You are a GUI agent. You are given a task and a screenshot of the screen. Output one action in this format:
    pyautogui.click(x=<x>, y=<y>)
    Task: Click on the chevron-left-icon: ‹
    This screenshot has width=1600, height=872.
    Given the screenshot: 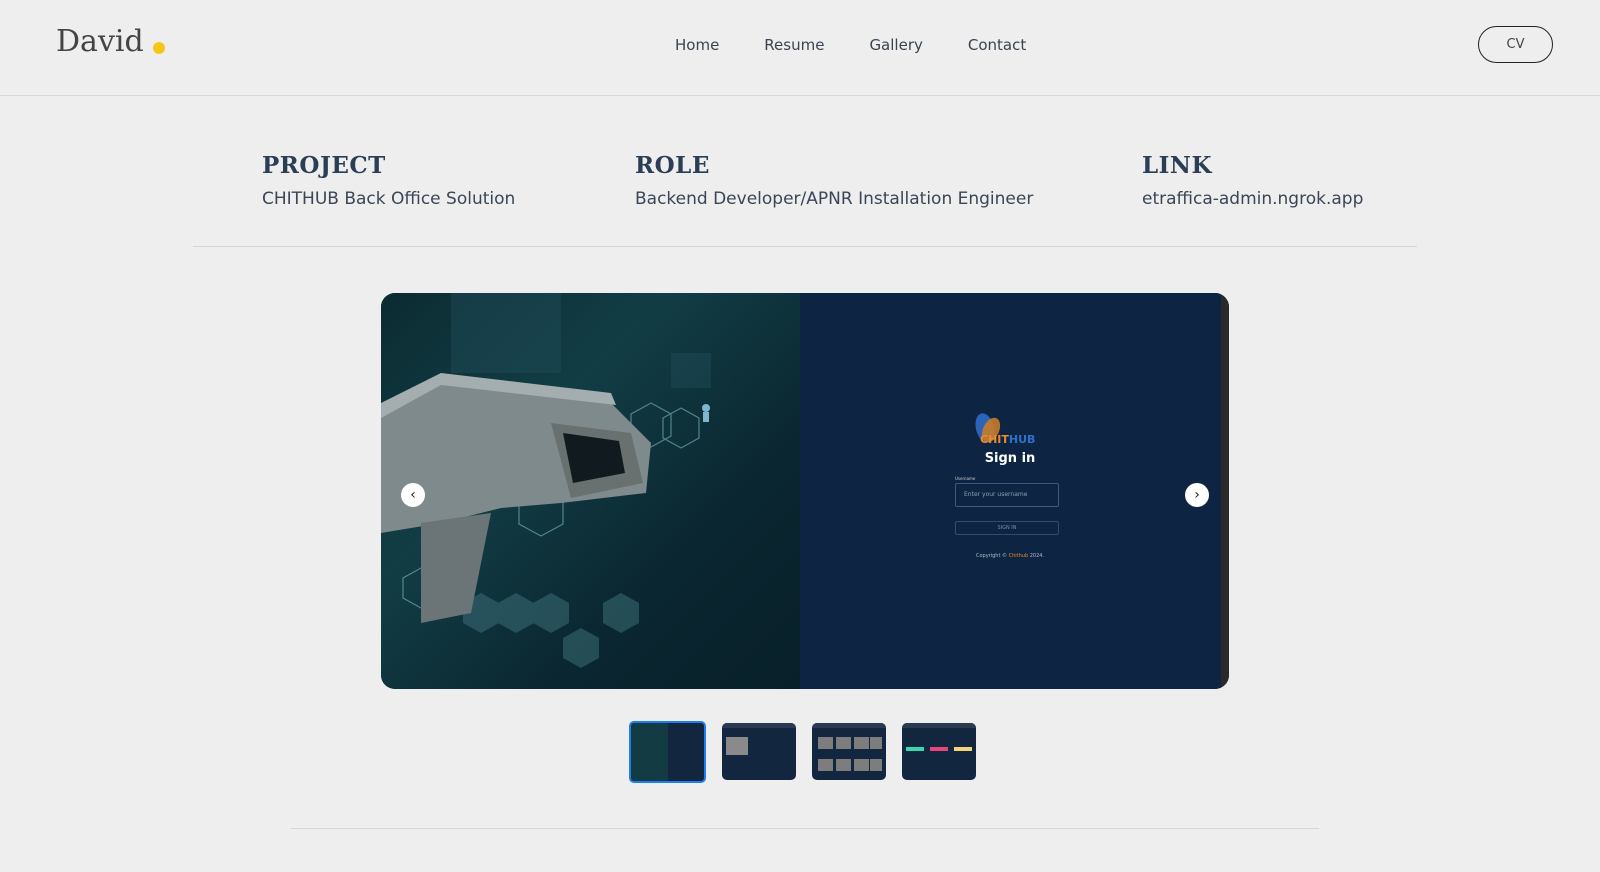 What is the action you would take?
    pyautogui.click(x=413, y=495)
    